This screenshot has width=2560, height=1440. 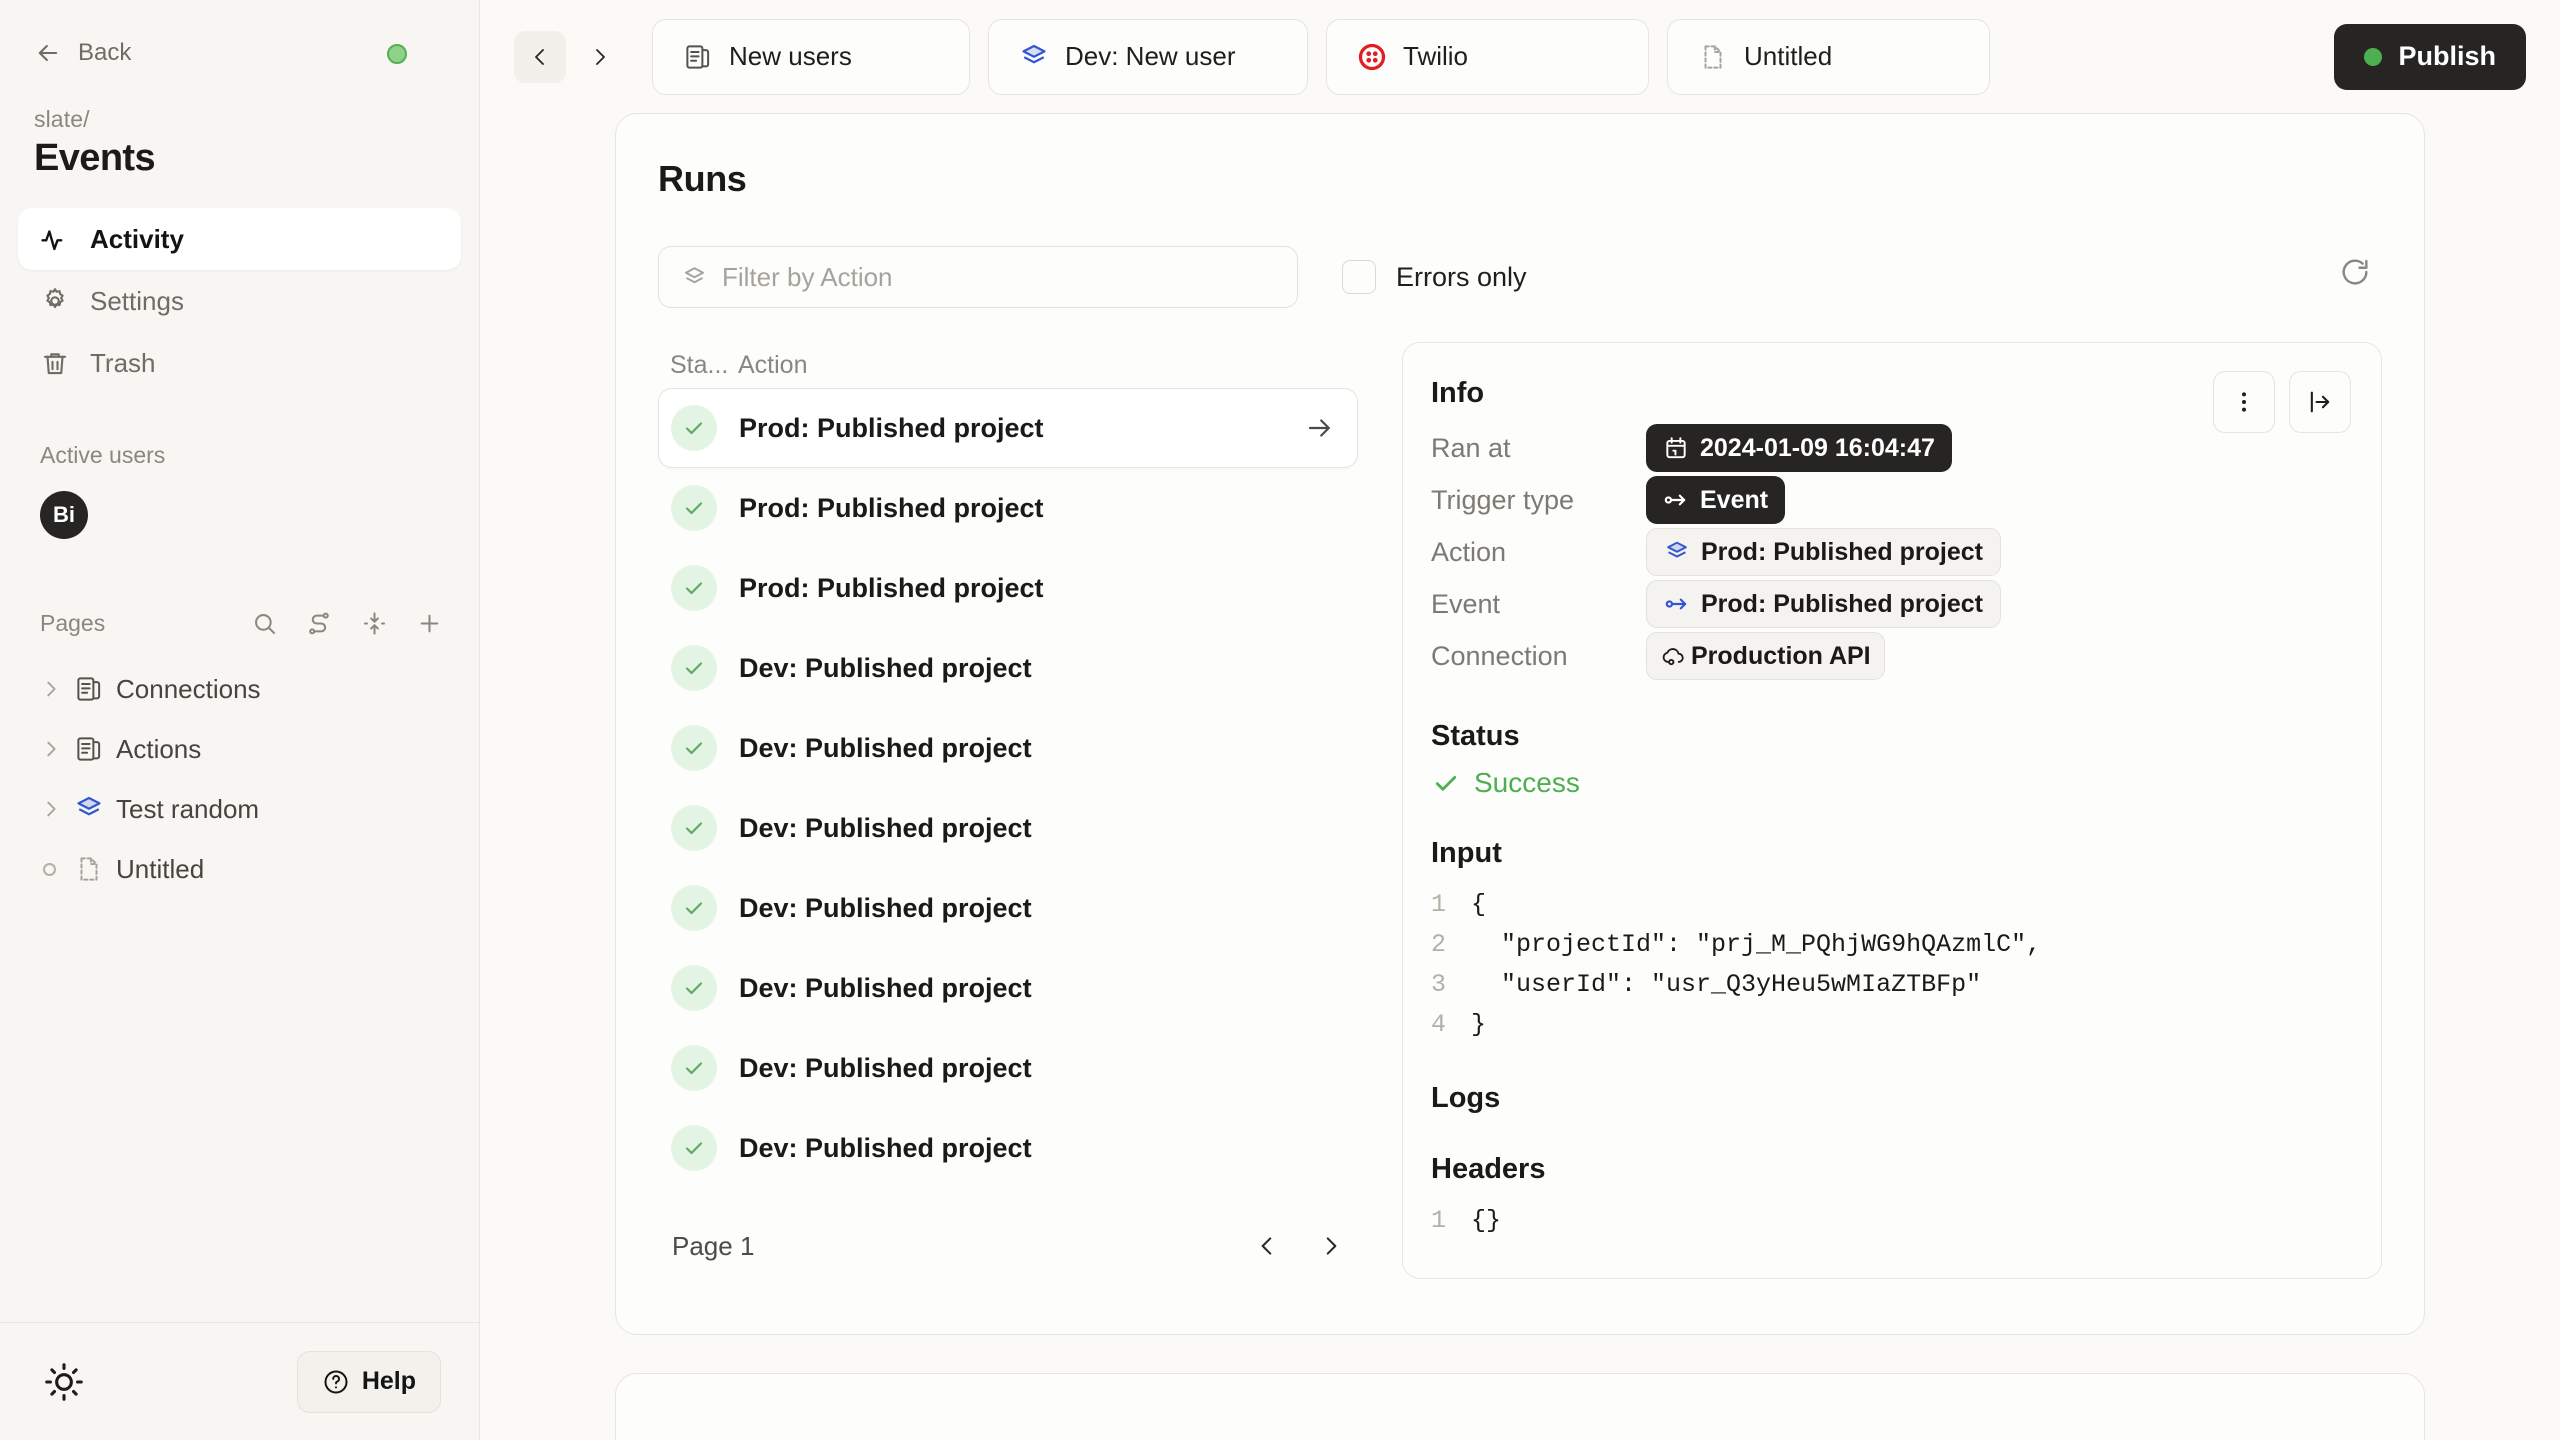 What do you see at coordinates (239, 623) in the screenshot?
I see `pages-header: Pages` at bounding box center [239, 623].